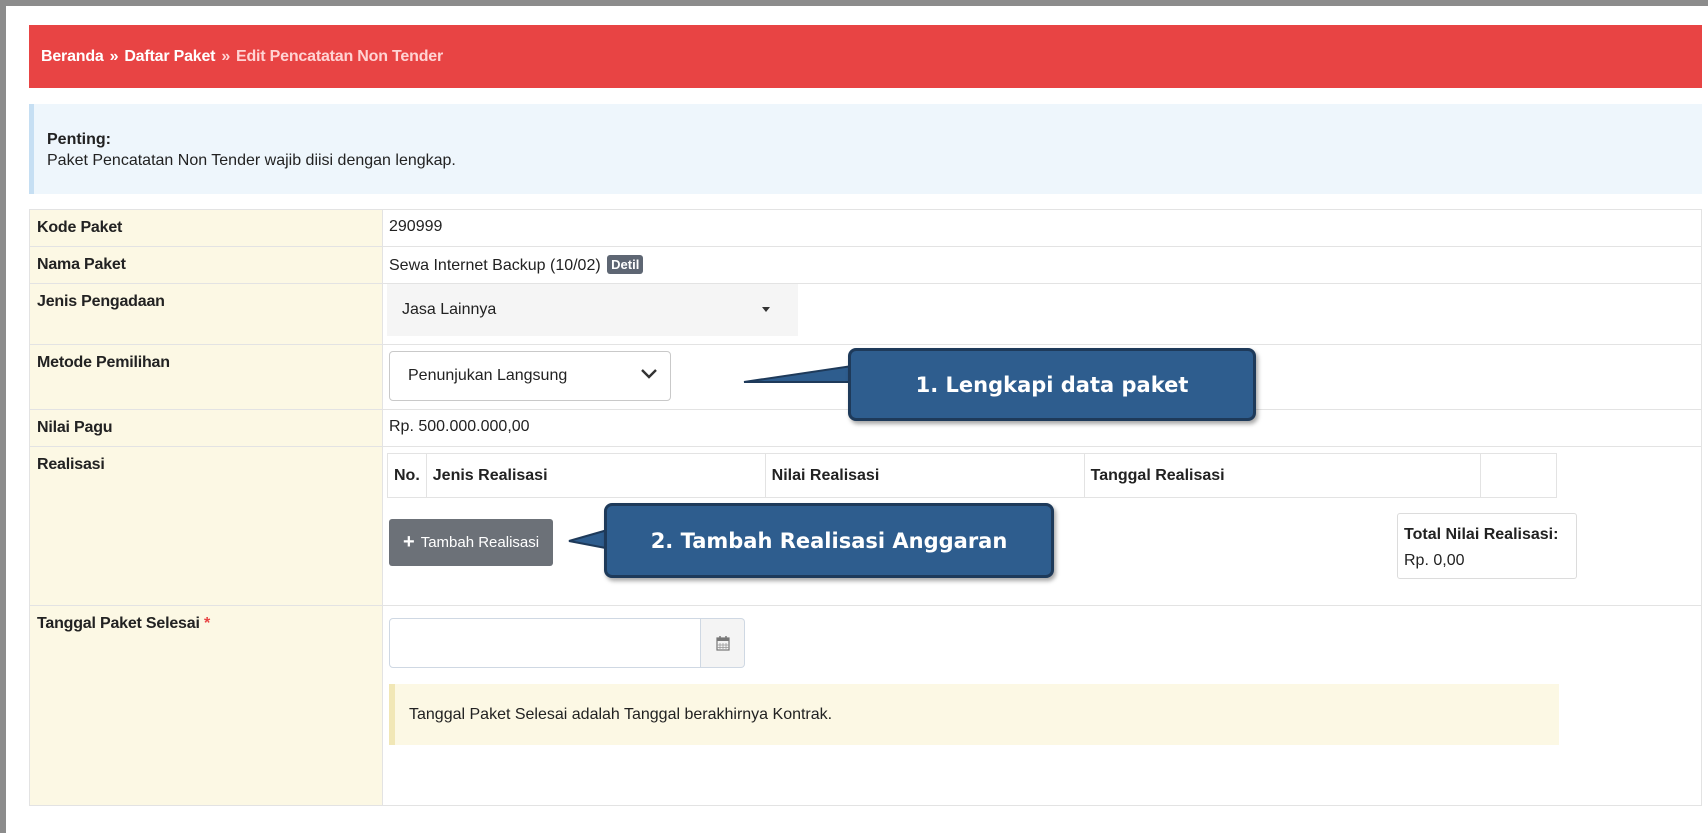  Describe the element at coordinates (206, 428) in the screenshot. I see `nilai-pagu-label: Nilai Pagu` at that location.